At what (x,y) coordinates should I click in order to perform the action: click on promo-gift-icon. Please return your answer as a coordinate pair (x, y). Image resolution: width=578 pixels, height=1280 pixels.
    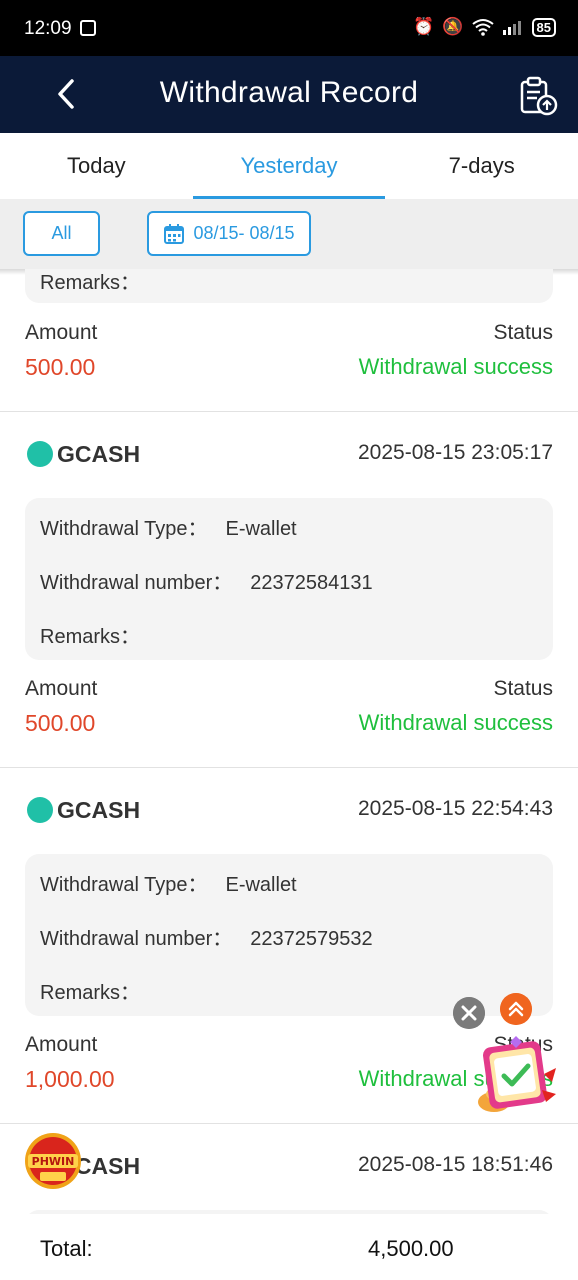
    Looking at the image, I should click on (516, 1076).